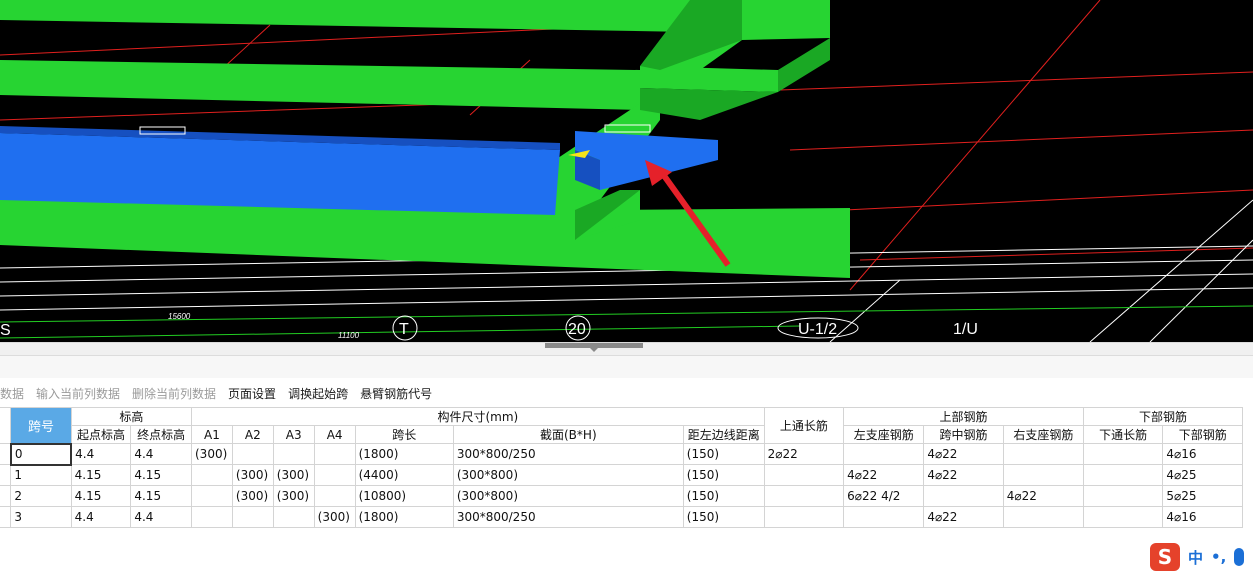 The width and height of the screenshot is (1253, 571). What do you see at coordinates (12, 393) in the screenshot?
I see `toolbar-data-button: 数据` at bounding box center [12, 393].